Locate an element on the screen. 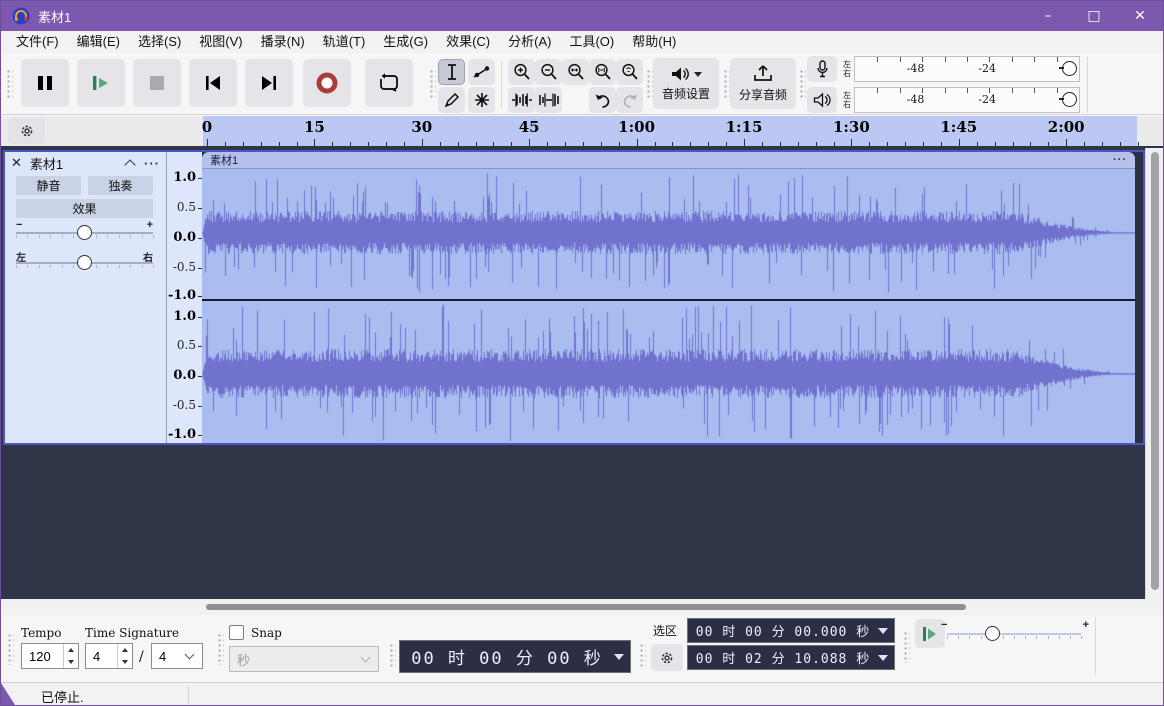 Image resolution: width=1164 pixels, height=706 pixels. solo-button: 独奏 is located at coordinates (120, 185).